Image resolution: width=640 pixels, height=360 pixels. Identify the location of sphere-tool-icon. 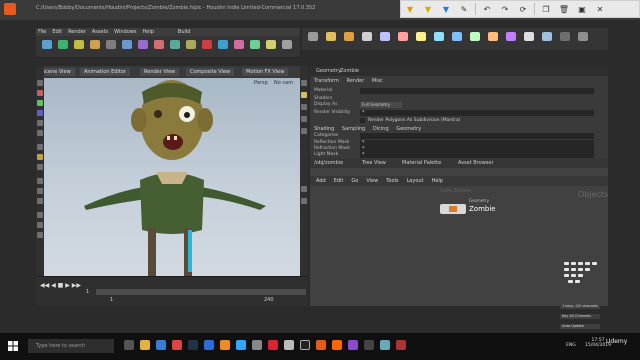
(63, 44).